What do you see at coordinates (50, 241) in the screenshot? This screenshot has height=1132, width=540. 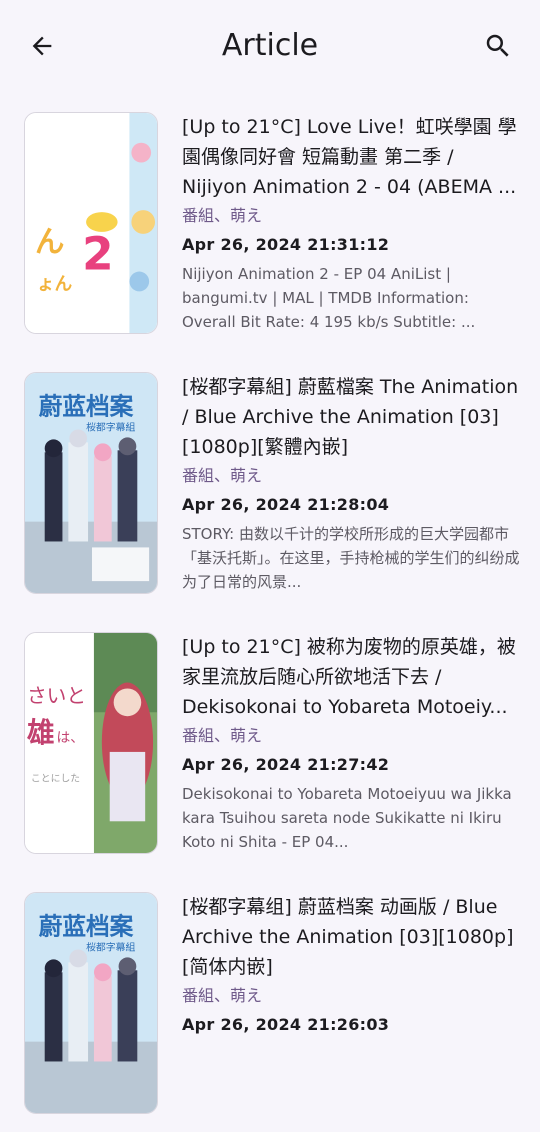 I see `svg-text: ん` at bounding box center [50, 241].